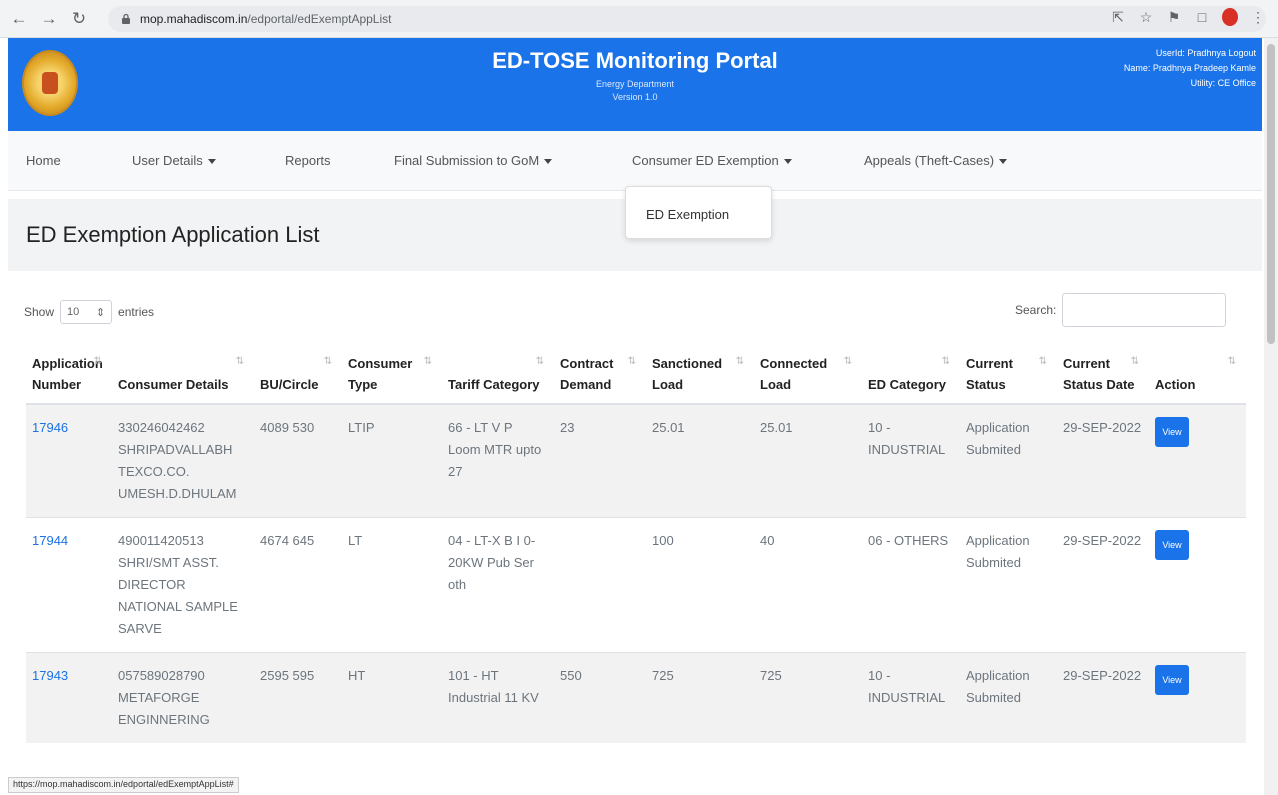  I want to click on browser-actions: ⇱ ☆ ⚑ □ ⋮, so click(1188, 17).